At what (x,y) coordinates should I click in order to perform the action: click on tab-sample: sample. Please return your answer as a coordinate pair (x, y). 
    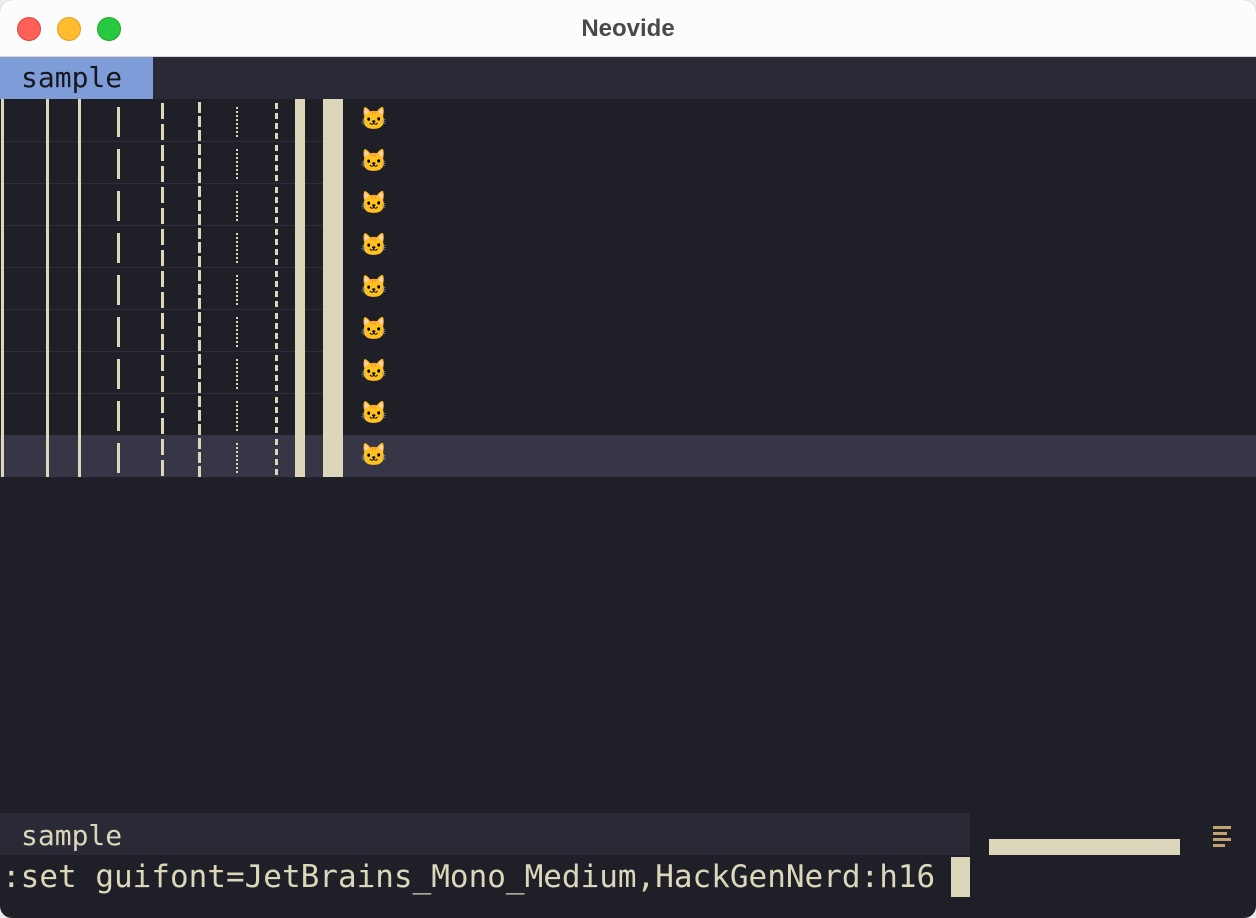
    Looking at the image, I should click on (76, 78).